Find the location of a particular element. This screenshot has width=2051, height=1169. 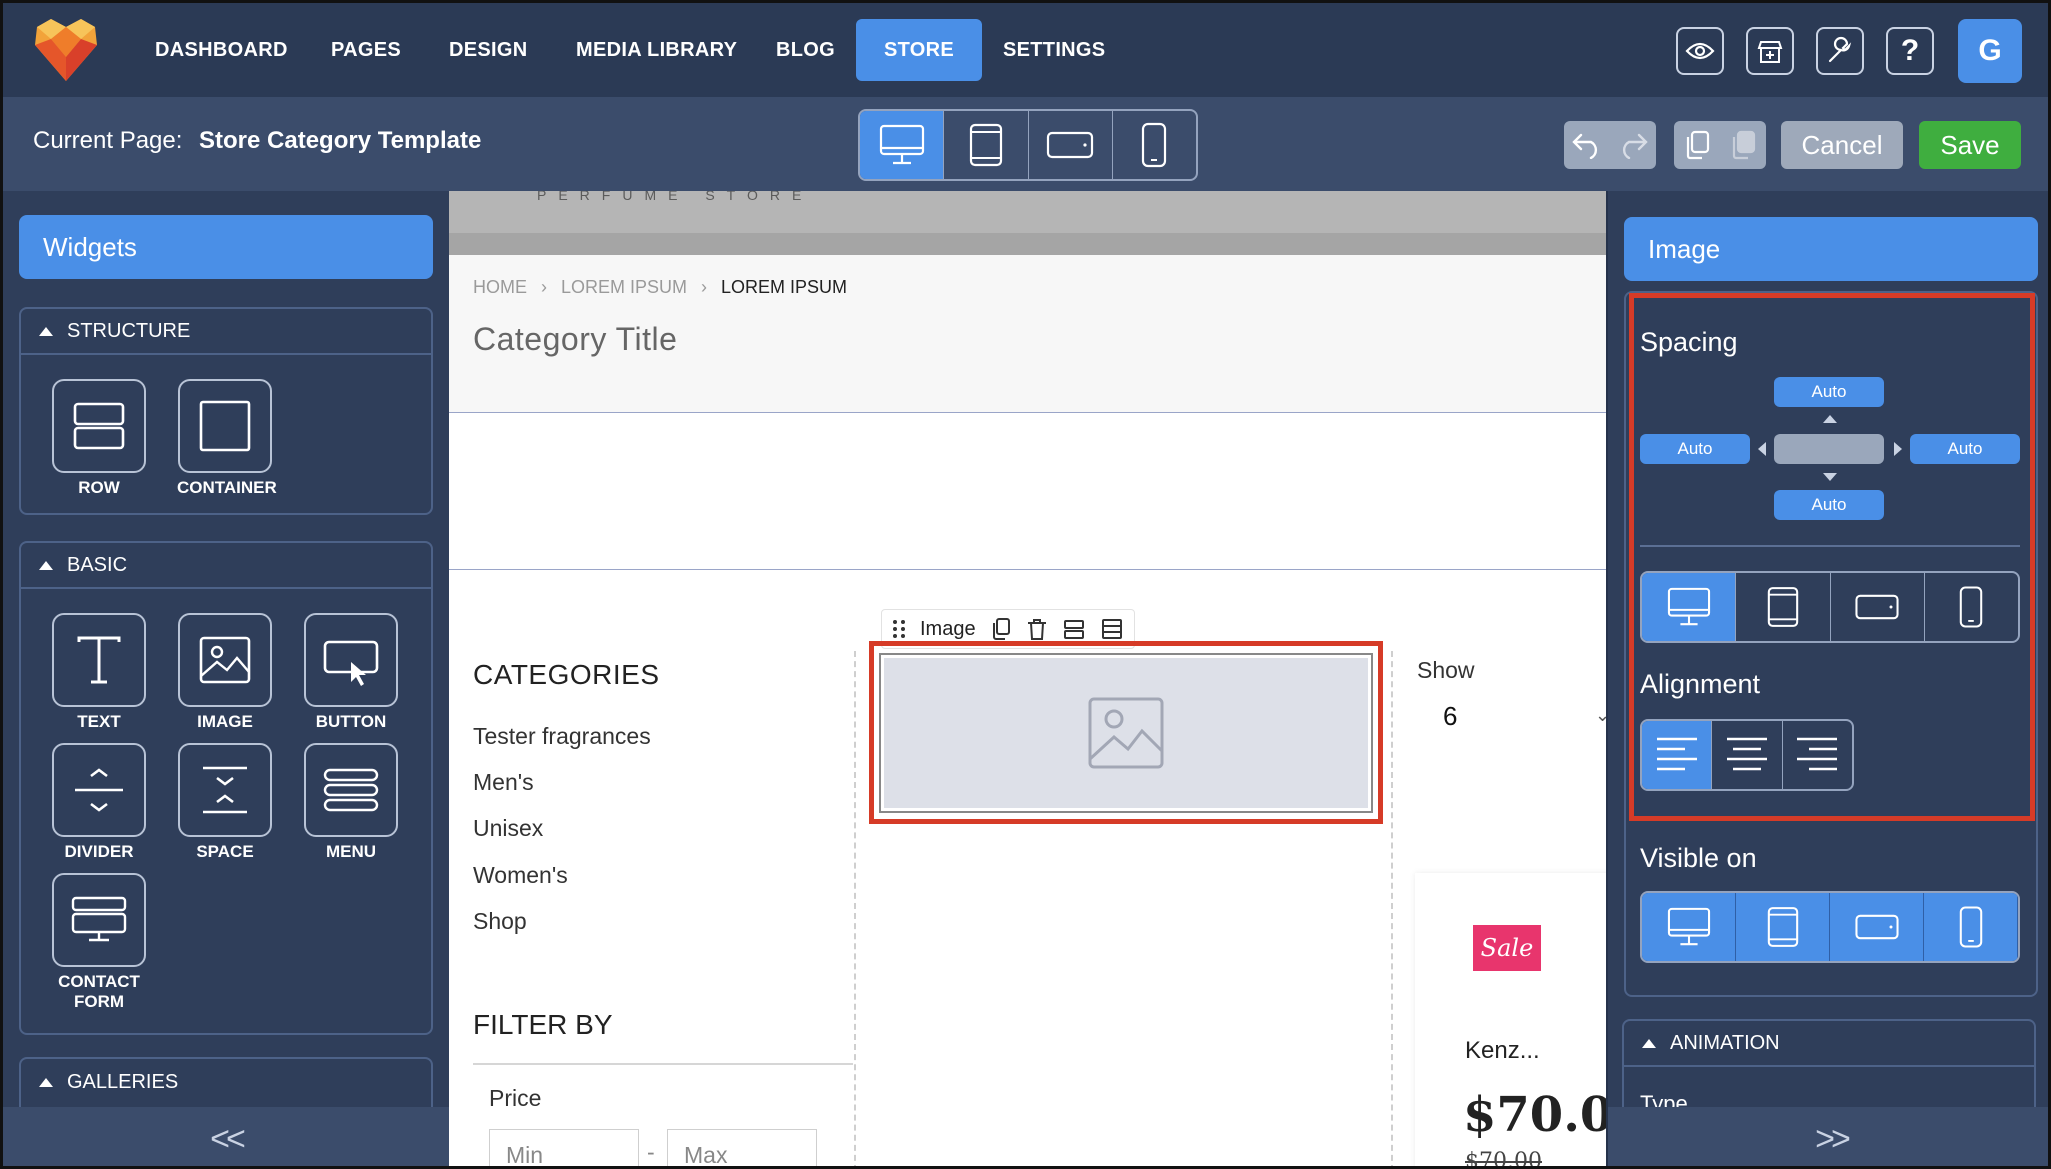

category-link: Tester fragrances is located at coordinates (562, 736).